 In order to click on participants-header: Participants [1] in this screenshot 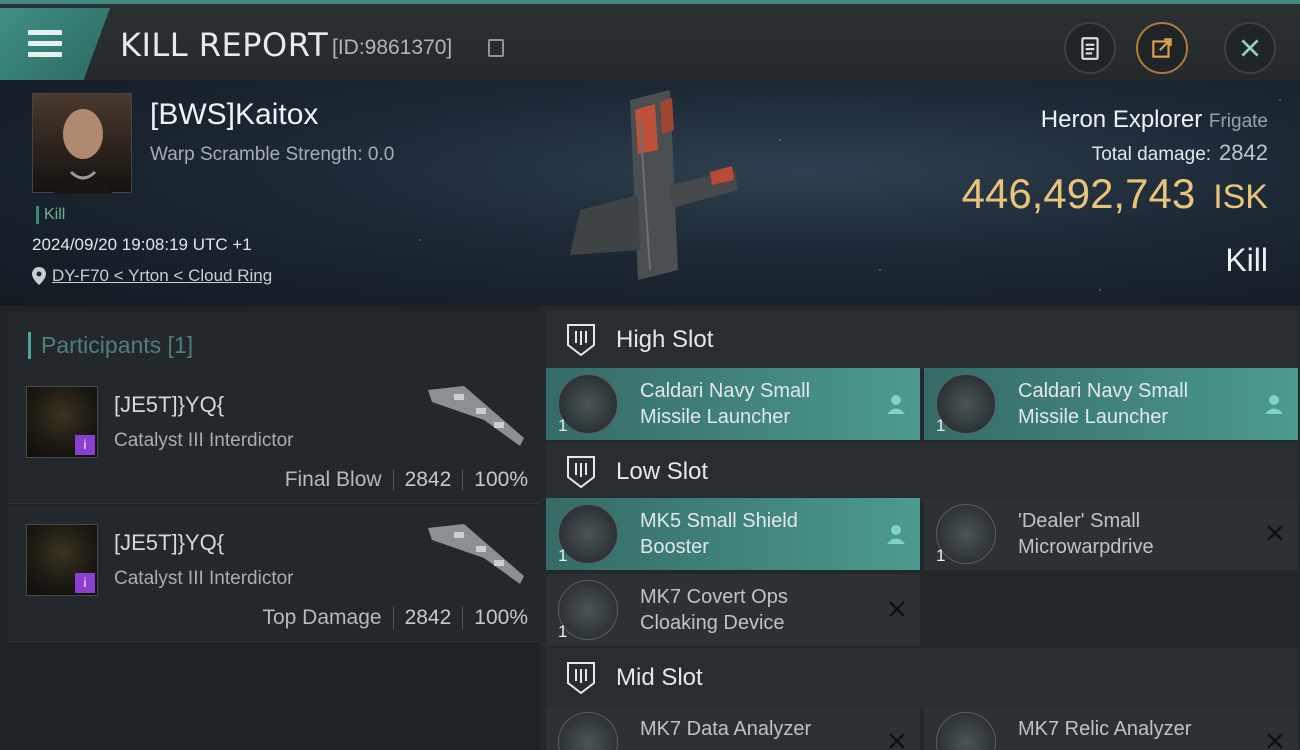, I will do `click(274, 342)`.